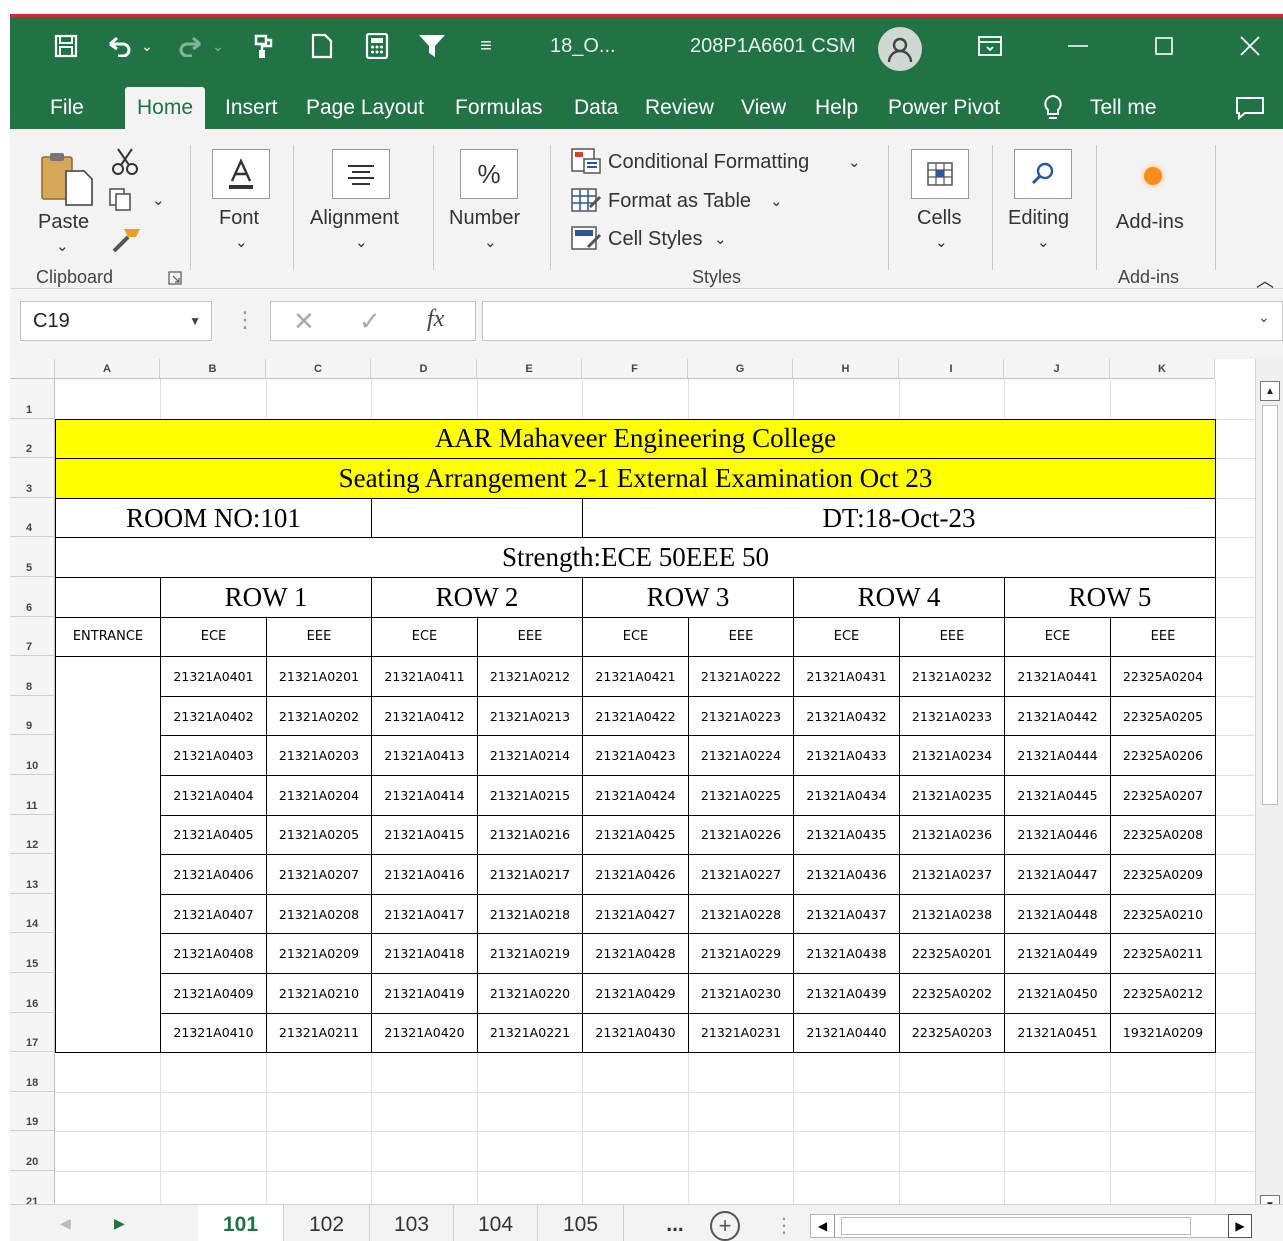 The width and height of the screenshot is (1283, 1241). What do you see at coordinates (1053, 108) in the screenshot?
I see `lightbulb-icon` at bounding box center [1053, 108].